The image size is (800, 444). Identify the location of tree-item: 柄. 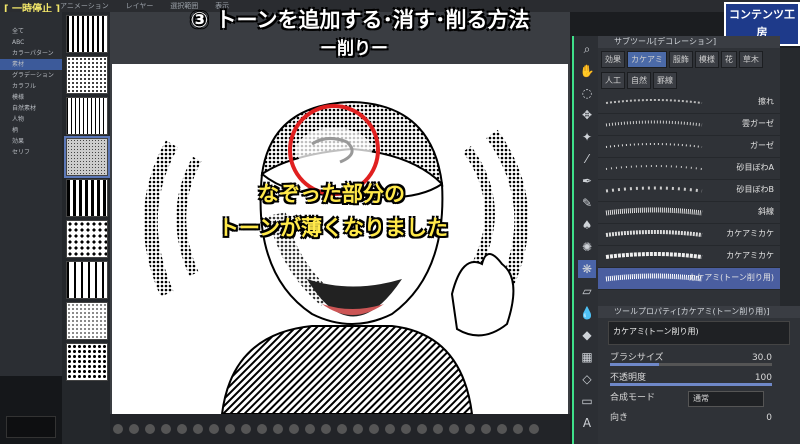
(31, 130).